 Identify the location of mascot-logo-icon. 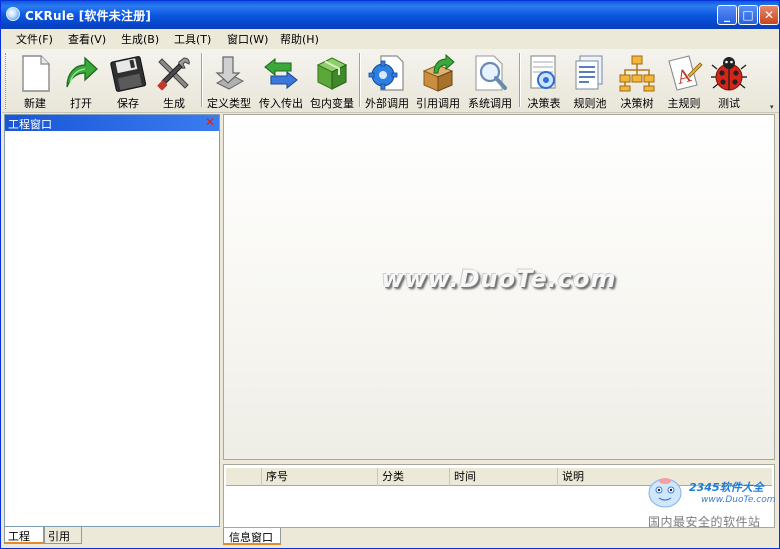
(665, 493).